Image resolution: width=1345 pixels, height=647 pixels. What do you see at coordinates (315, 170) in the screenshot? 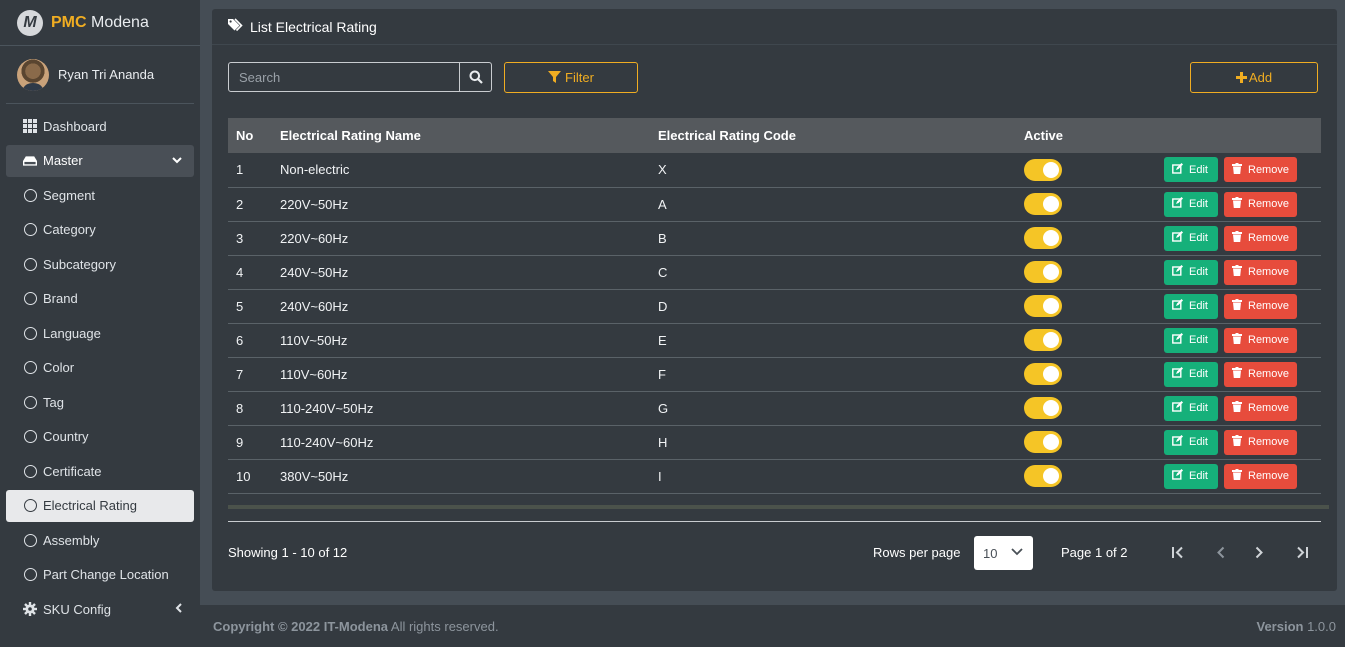
I see `cell-name: Non-electric` at bounding box center [315, 170].